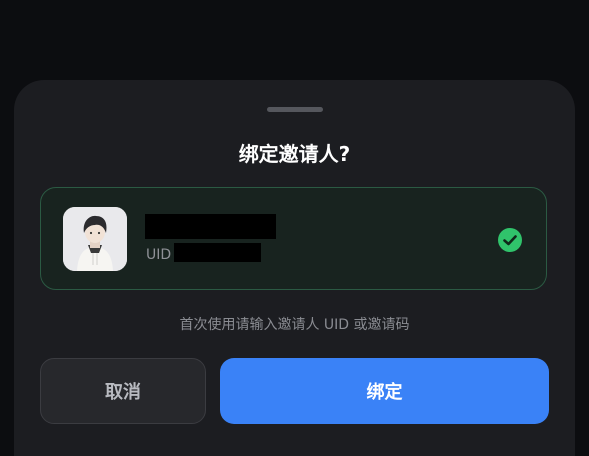 The width and height of the screenshot is (589, 456). I want to click on drag-handle, so click(295, 109).